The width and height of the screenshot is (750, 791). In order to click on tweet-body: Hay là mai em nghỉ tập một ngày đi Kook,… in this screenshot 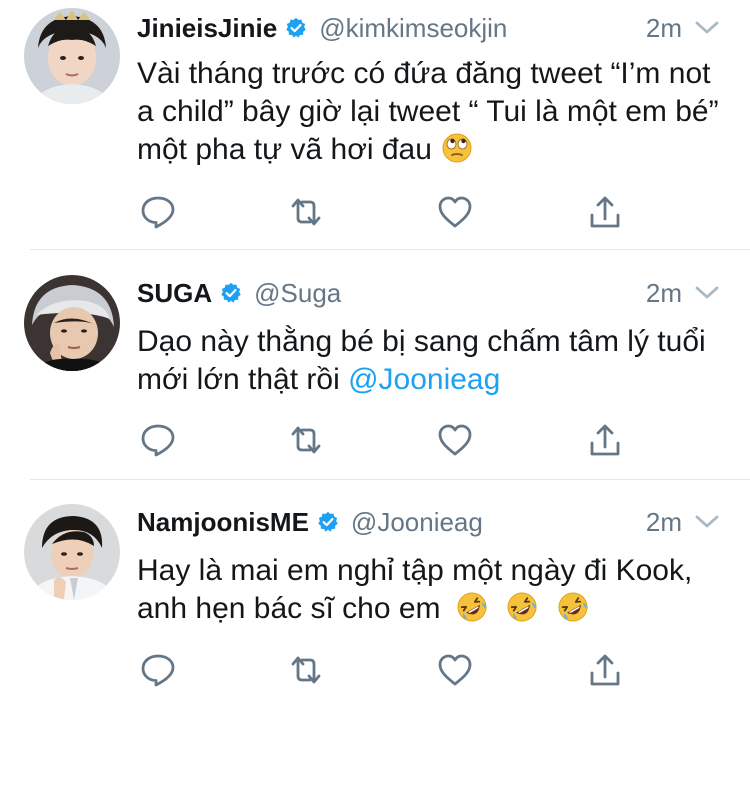, I will do `click(415, 589)`.